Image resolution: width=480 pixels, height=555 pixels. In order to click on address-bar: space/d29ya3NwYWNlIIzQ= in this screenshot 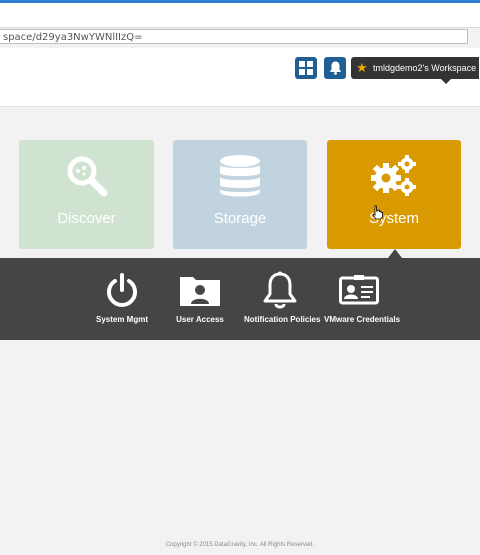, I will do `click(234, 36)`.